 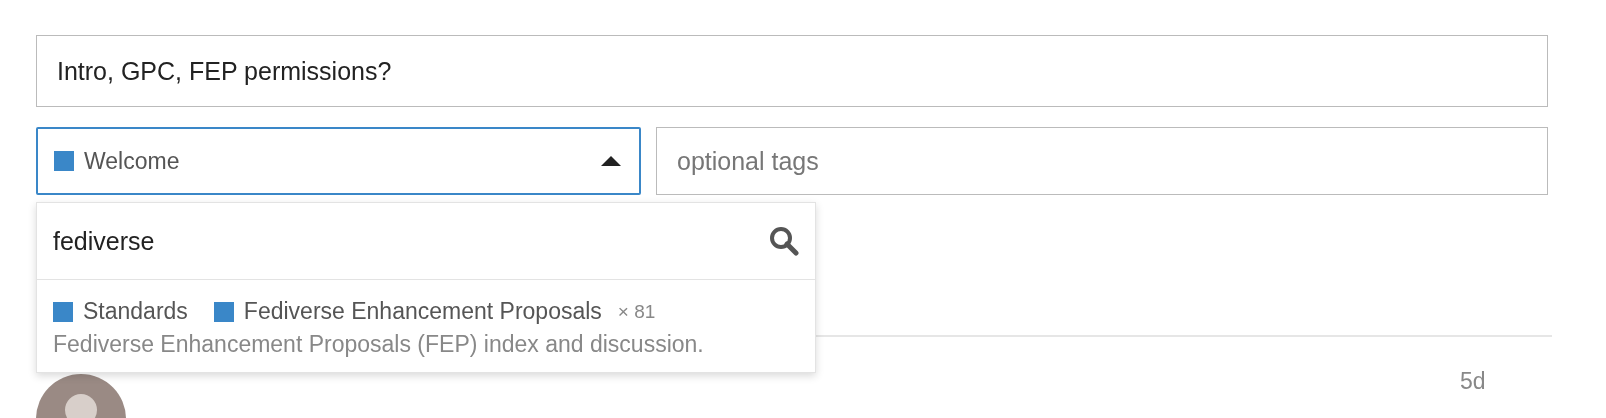 I want to click on topic-age: 5d, so click(x=1473, y=381).